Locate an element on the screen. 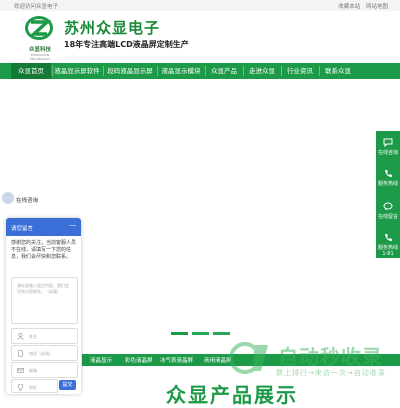  nav-item-home: 众显首页 is located at coordinates (31, 71).